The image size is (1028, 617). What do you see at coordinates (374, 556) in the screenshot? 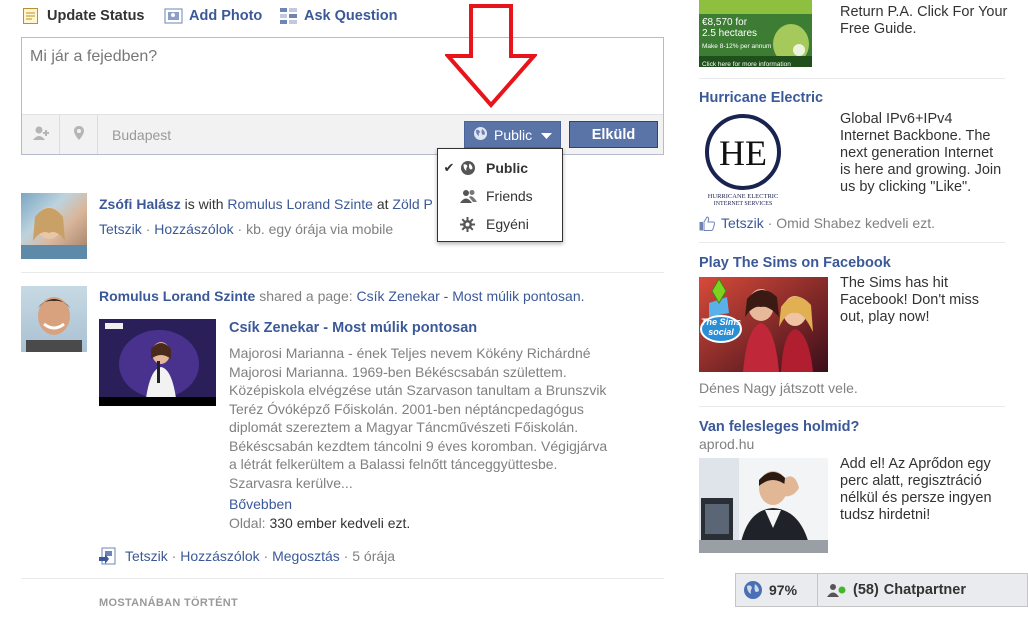
I see `post-timestamp: 5 órája` at bounding box center [374, 556].